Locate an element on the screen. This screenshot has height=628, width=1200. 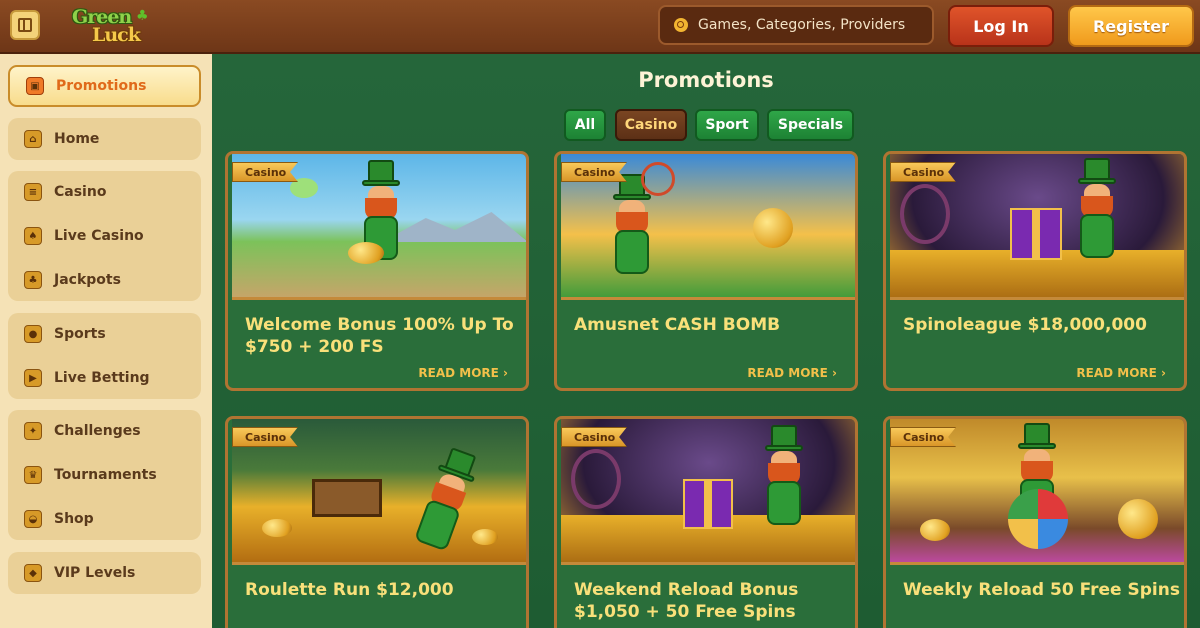
sidebar-group-casino: ≡ Casino ♠ Live Casino ♣ Jackpots is located at coordinates (104, 236).